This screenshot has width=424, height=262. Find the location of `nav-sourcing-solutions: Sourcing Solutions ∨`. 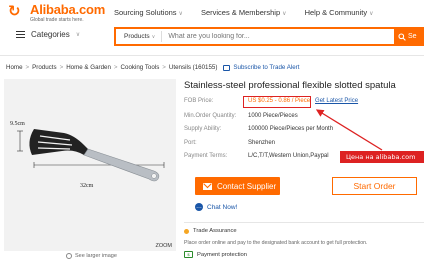

nav-sourcing-solutions: Sourcing Solutions ∨ is located at coordinates (148, 12).